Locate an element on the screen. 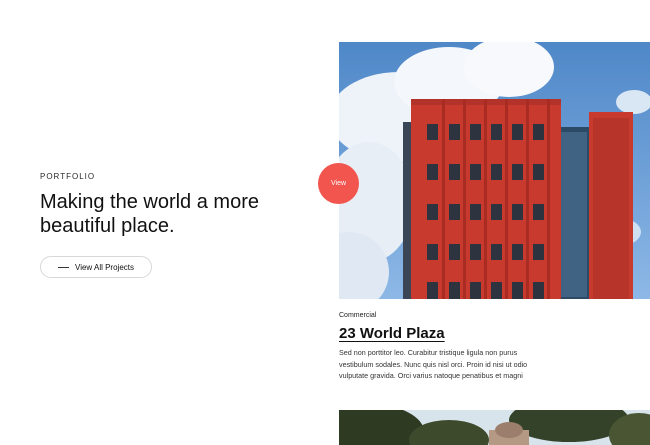  view-project-button: View is located at coordinates (338, 183).